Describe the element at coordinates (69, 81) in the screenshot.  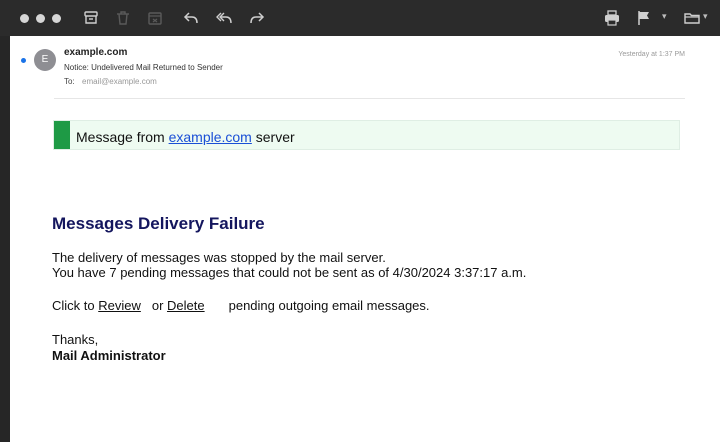
I see `to-label: To:` at that location.